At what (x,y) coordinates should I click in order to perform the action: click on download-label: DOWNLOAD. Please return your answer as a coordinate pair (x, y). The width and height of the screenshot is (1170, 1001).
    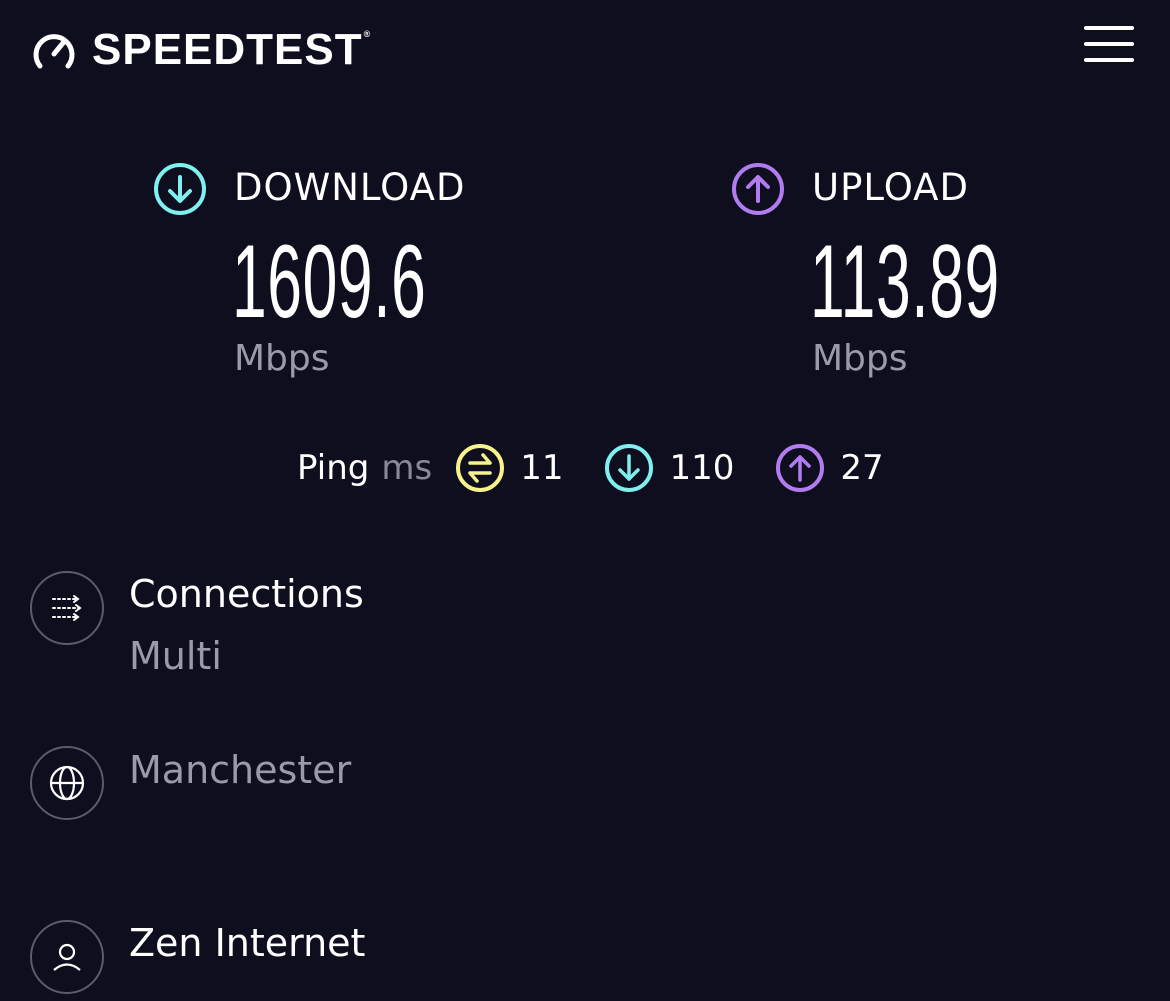
    Looking at the image, I should click on (350, 187).